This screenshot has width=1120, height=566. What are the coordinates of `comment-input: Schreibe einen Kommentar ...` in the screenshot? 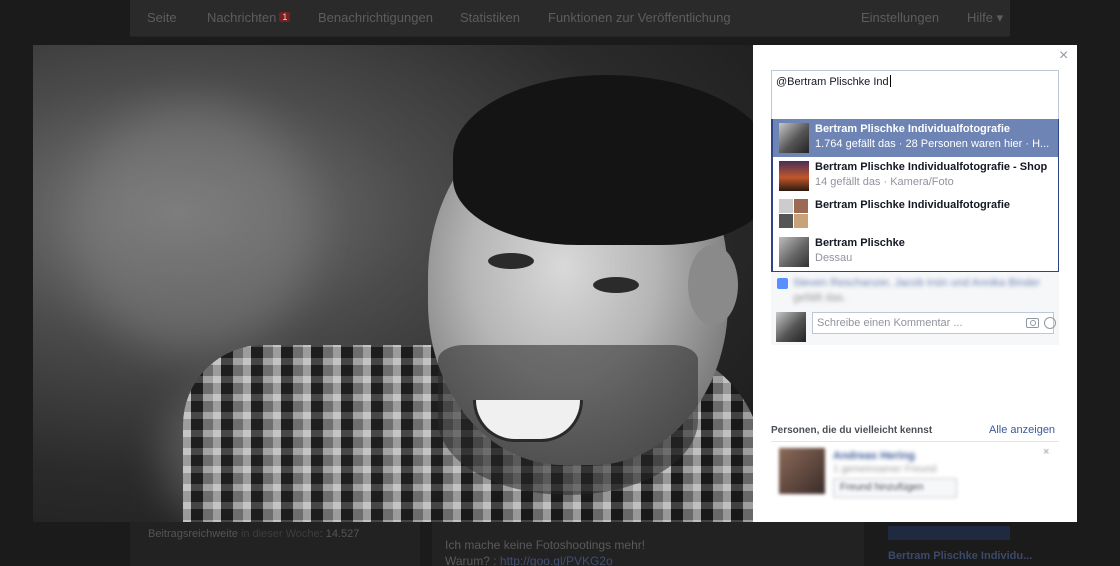 It's located at (933, 323).